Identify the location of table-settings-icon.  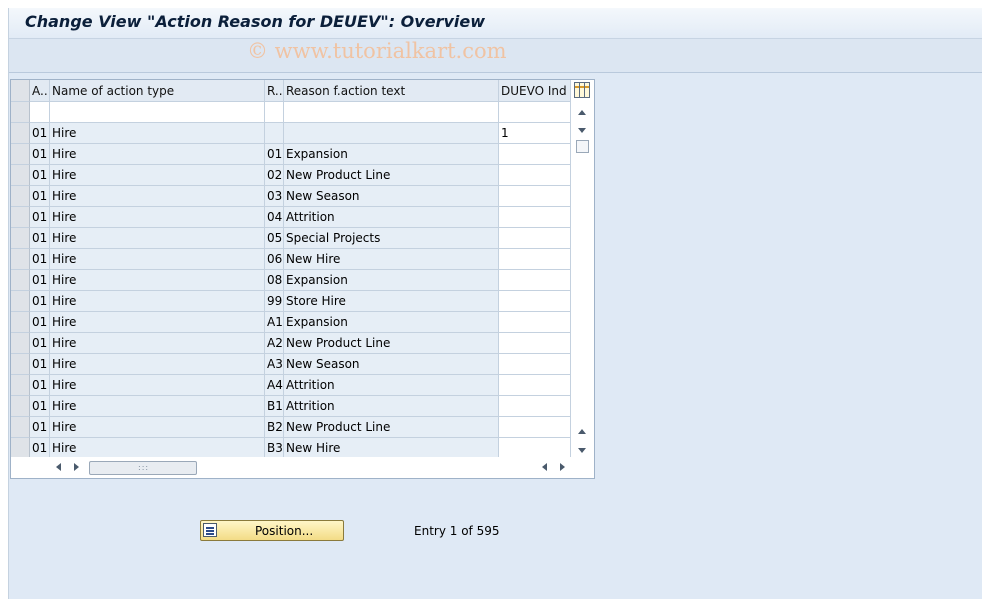
(582, 90).